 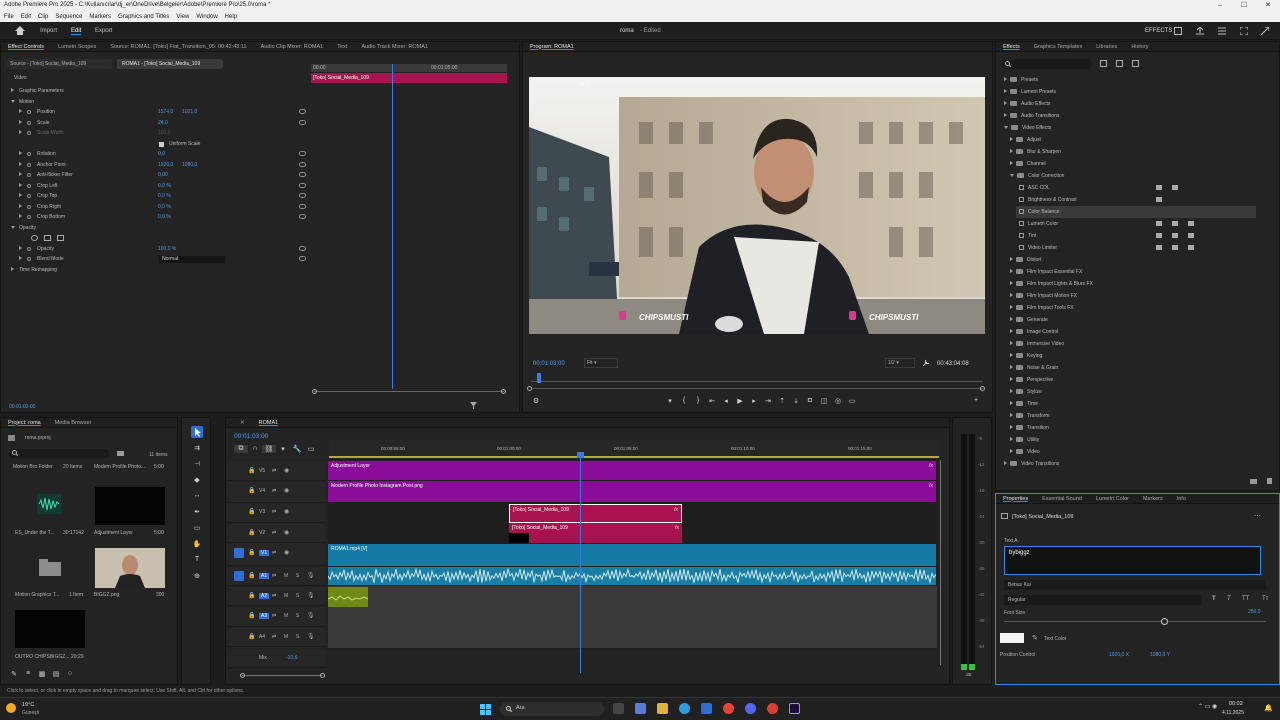 I want to click on effect-property-row: Crop Top 0,0 %, so click(x=153, y=196).